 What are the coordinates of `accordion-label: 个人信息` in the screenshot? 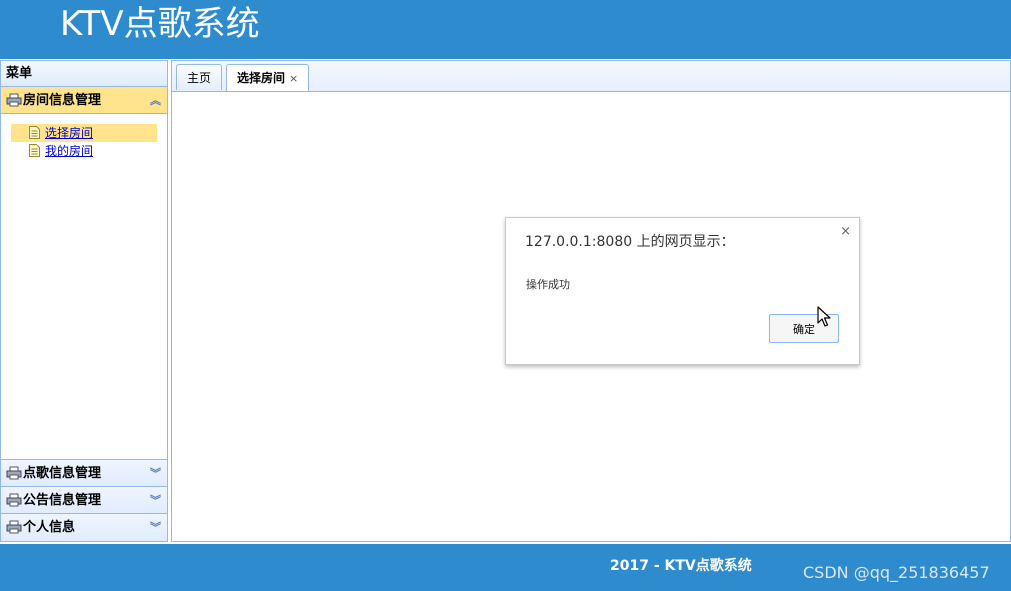 It's located at (49, 527).